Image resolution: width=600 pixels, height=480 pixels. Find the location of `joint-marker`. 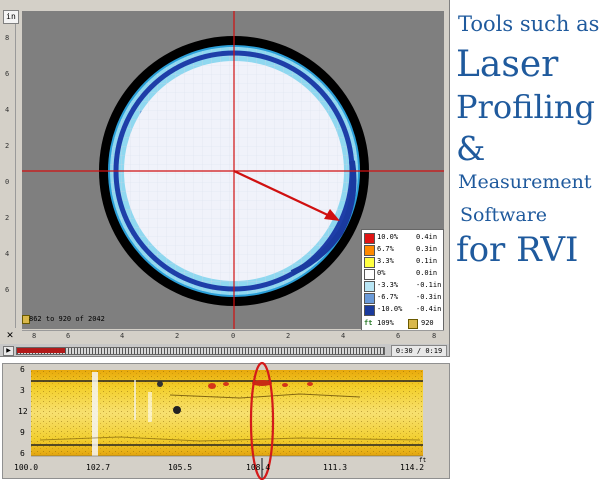

joint-marker is located at coordinates (95, 414).